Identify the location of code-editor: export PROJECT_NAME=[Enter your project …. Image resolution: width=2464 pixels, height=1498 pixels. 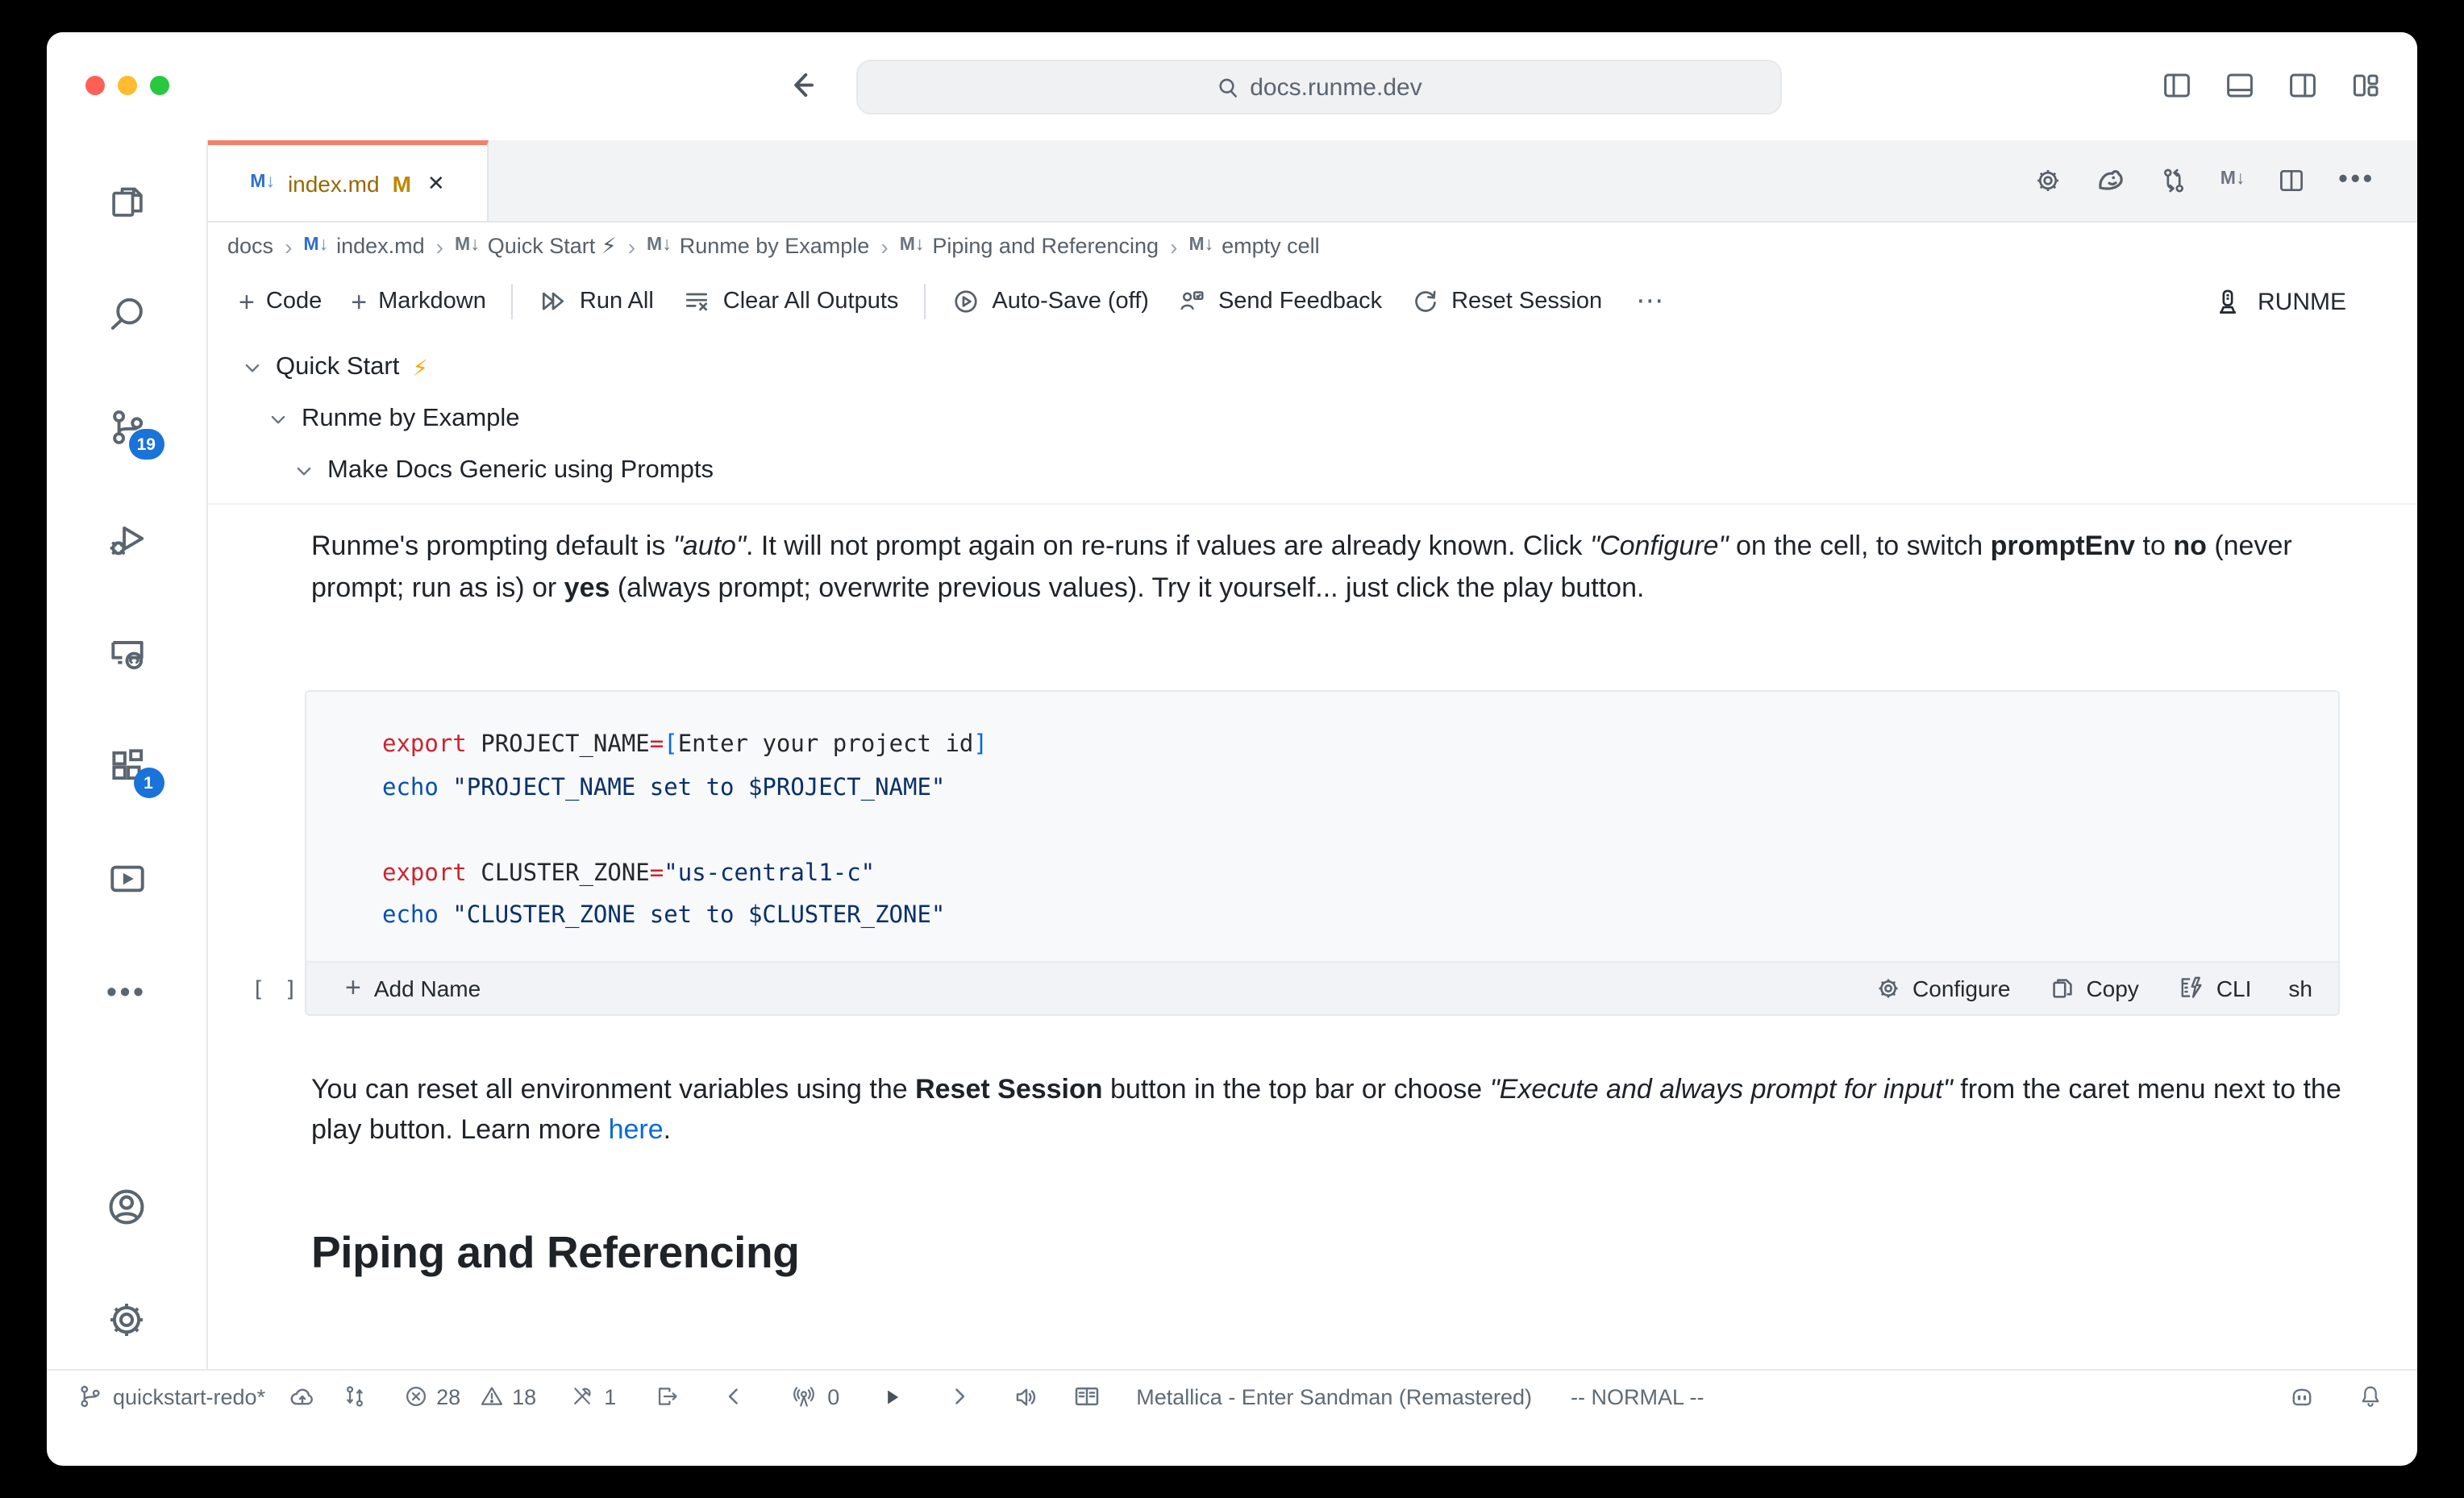
(1322, 826).